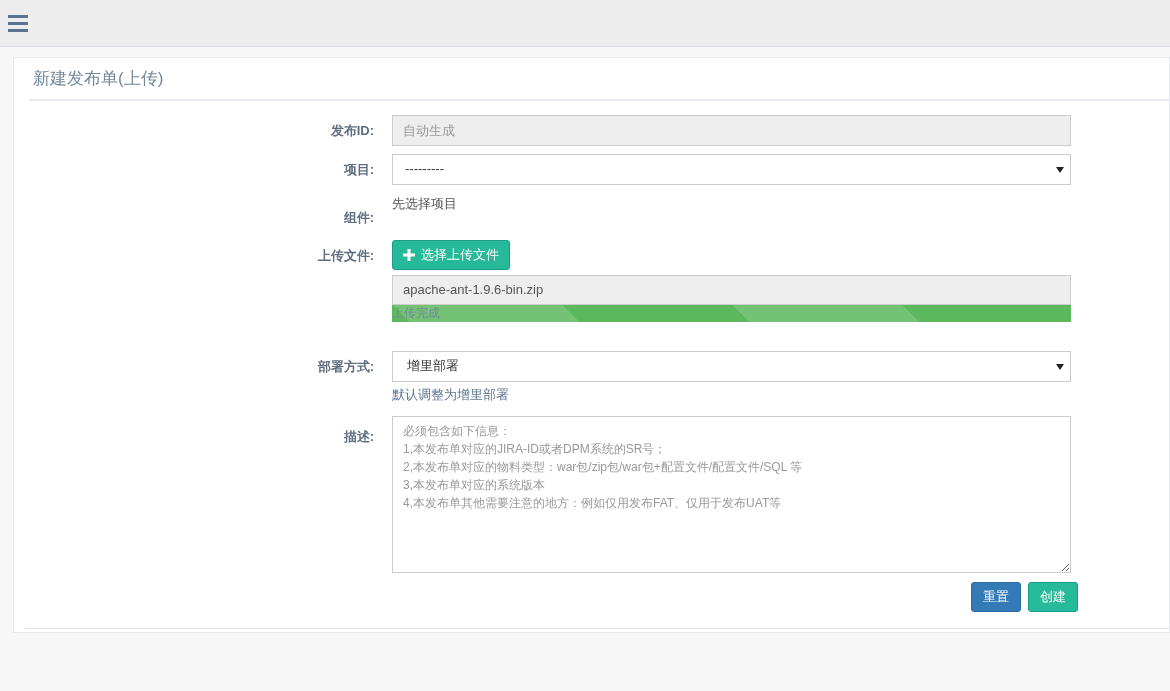 The width and height of the screenshot is (1170, 691). I want to click on menu-icon, so click(18, 23).